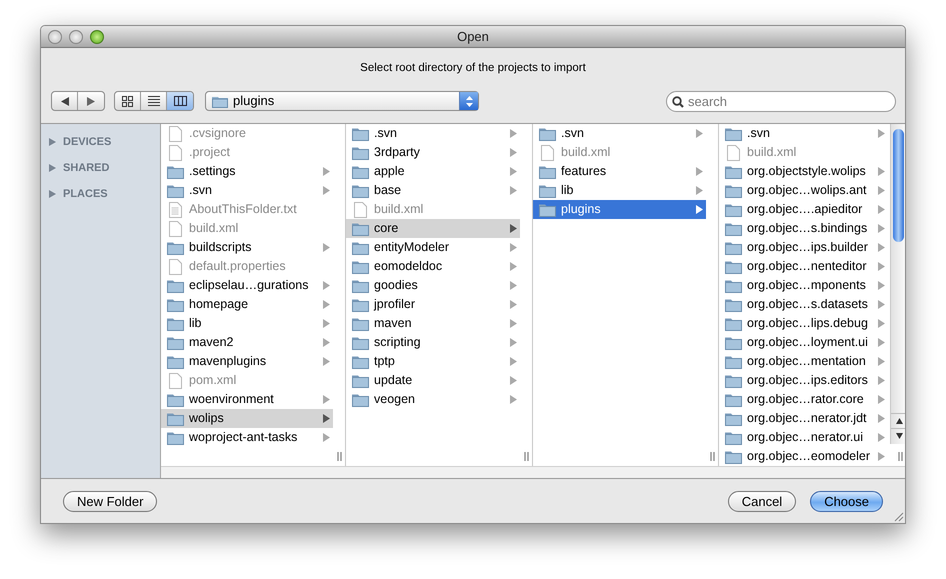  Describe the element at coordinates (97, 37) in the screenshot. I see `zoom-button` at that location.